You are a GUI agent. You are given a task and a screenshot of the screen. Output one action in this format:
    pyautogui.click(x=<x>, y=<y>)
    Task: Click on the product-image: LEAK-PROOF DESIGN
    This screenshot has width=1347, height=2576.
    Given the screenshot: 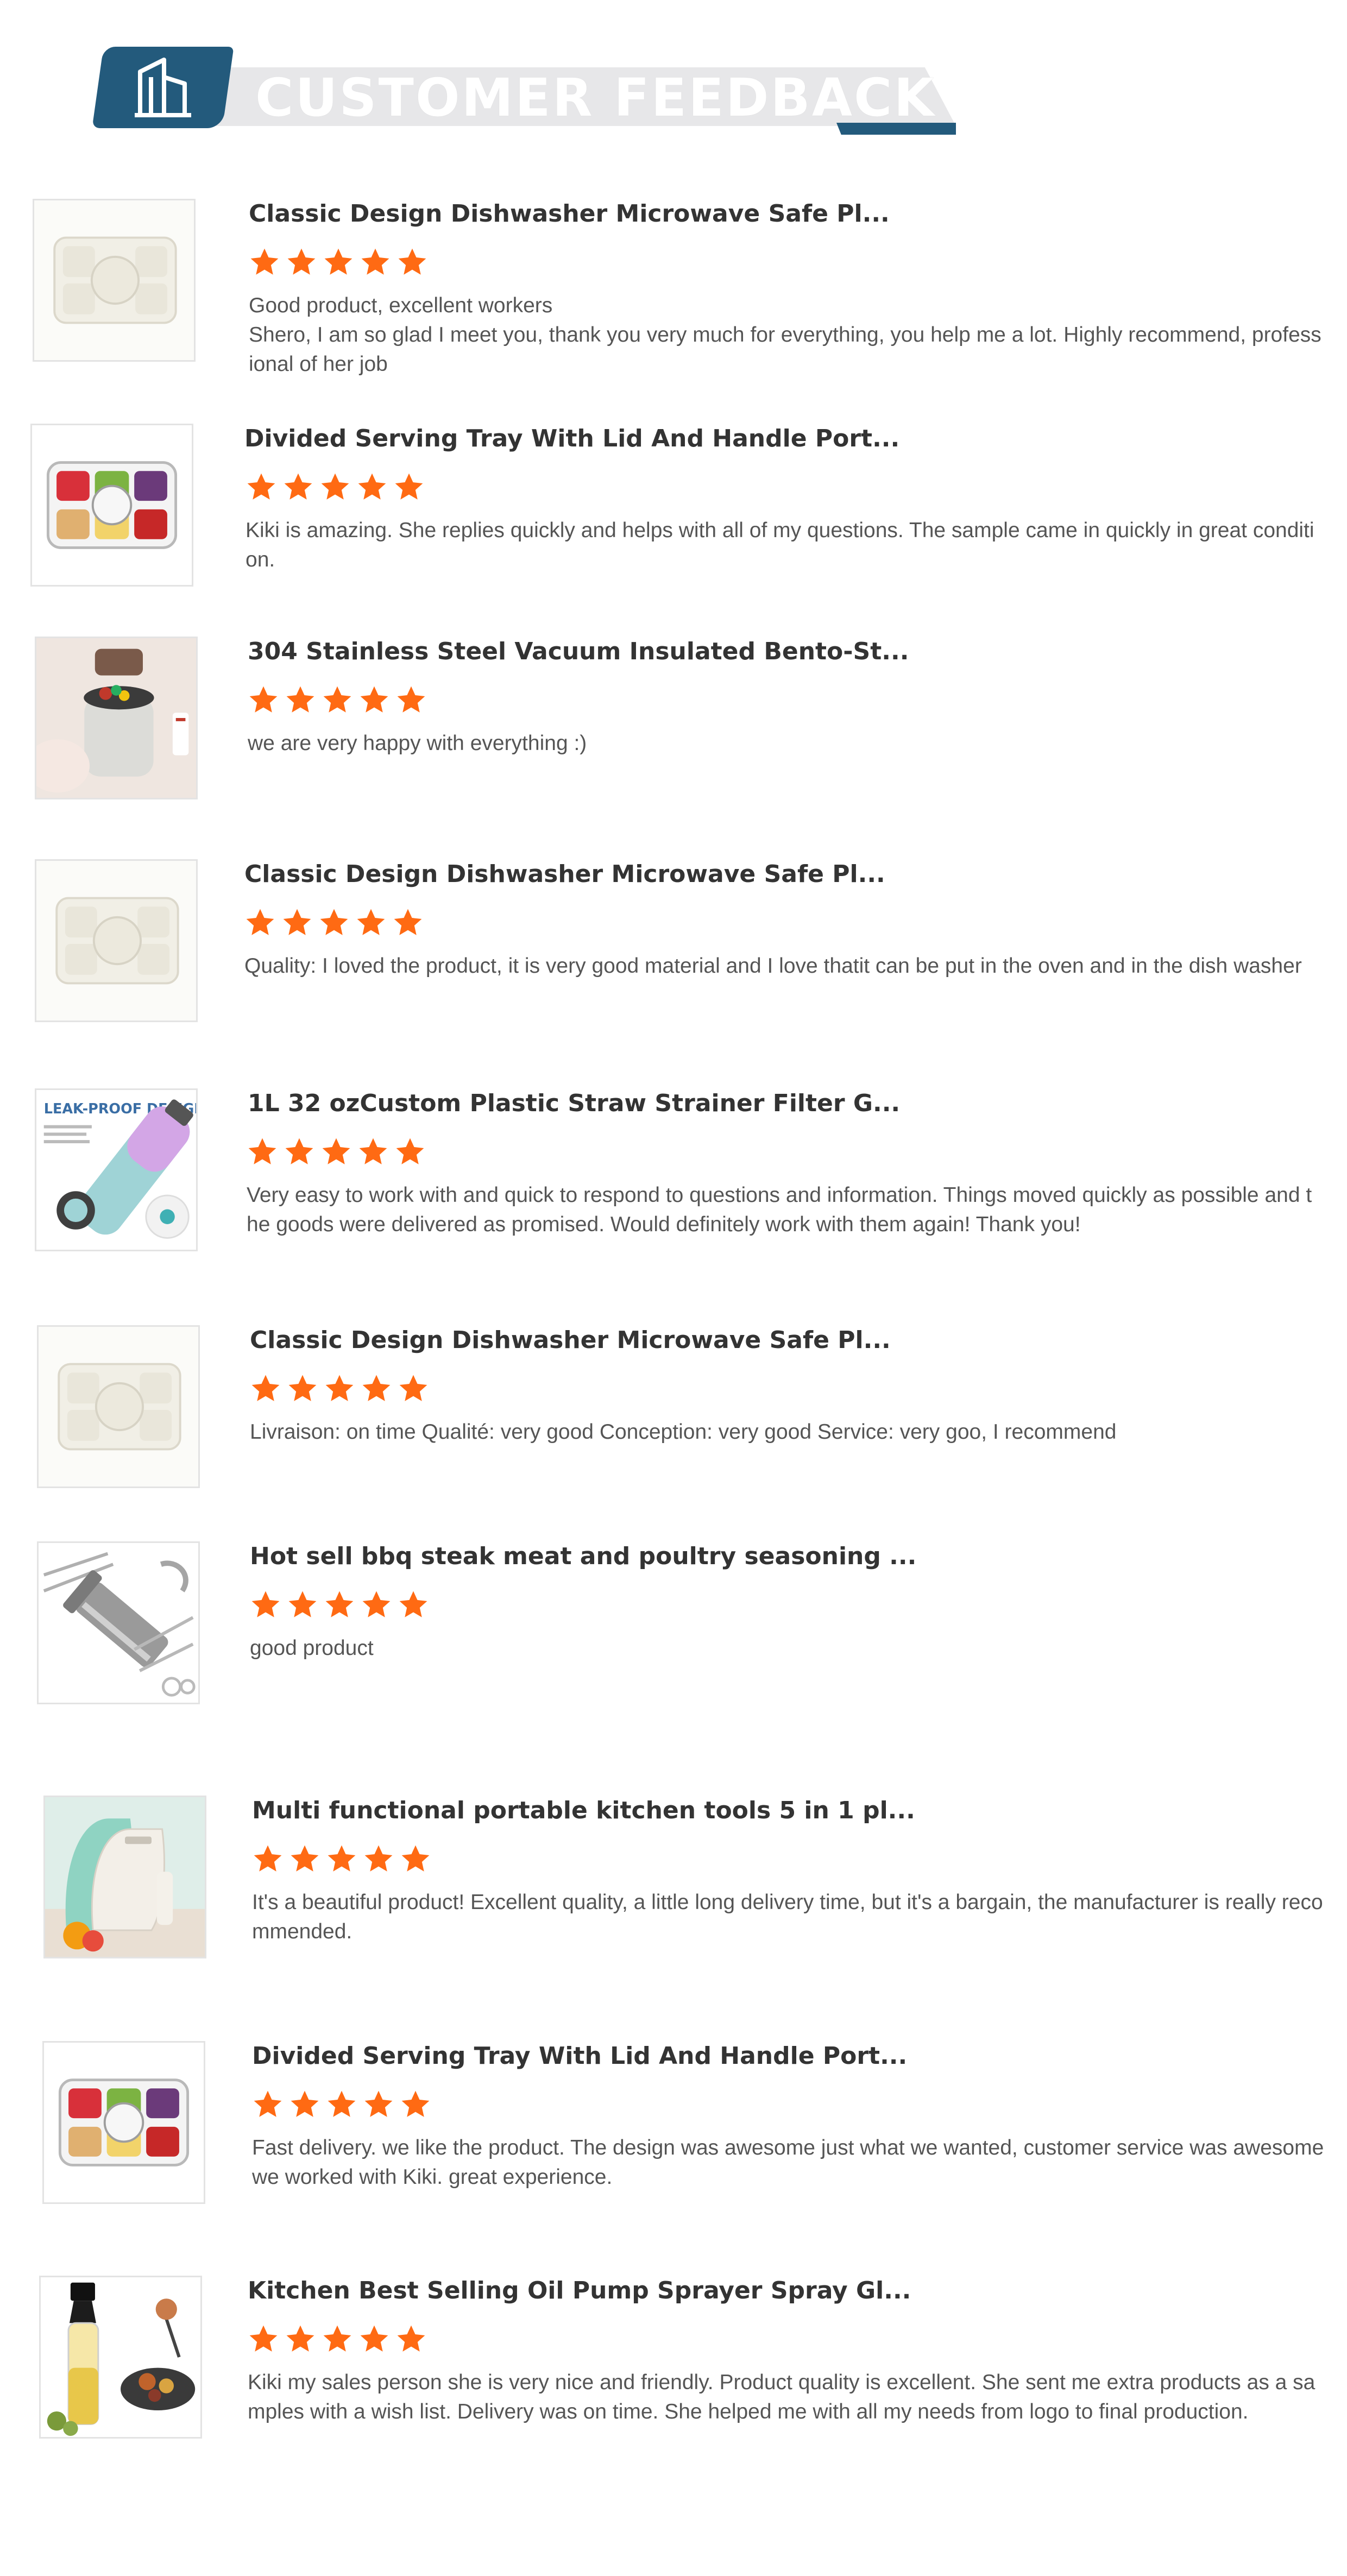 What is the action you would take?
    pyautogui.click(x=116, y=1170)
    